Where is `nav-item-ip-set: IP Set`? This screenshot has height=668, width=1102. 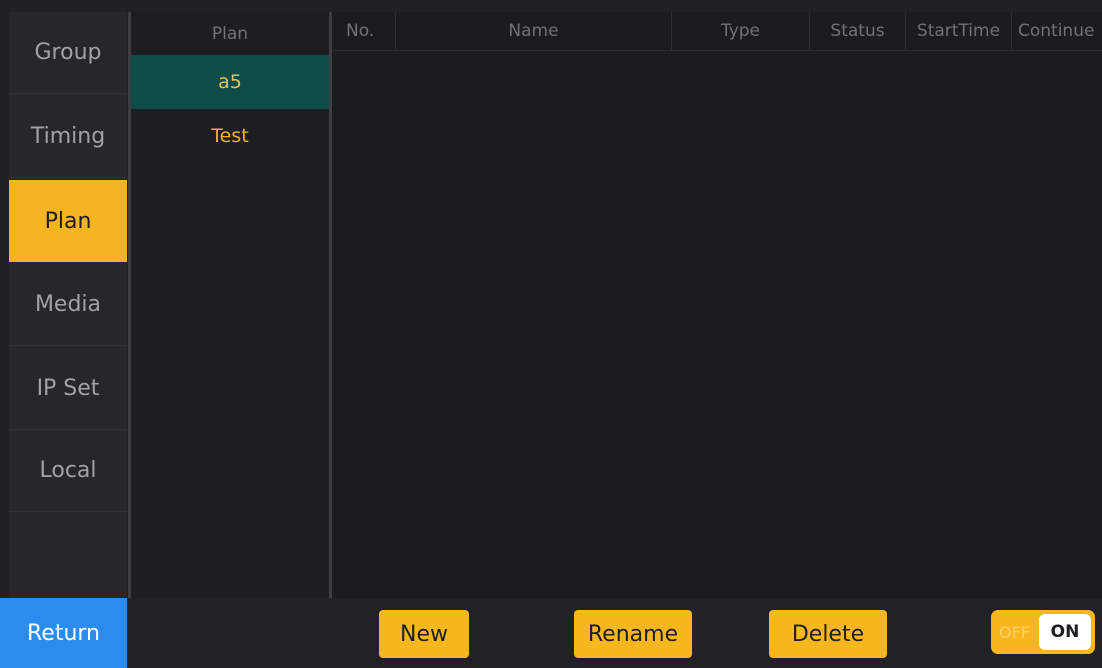
nav-item-ip-set: IP Set is located at coordinates (68, 389).